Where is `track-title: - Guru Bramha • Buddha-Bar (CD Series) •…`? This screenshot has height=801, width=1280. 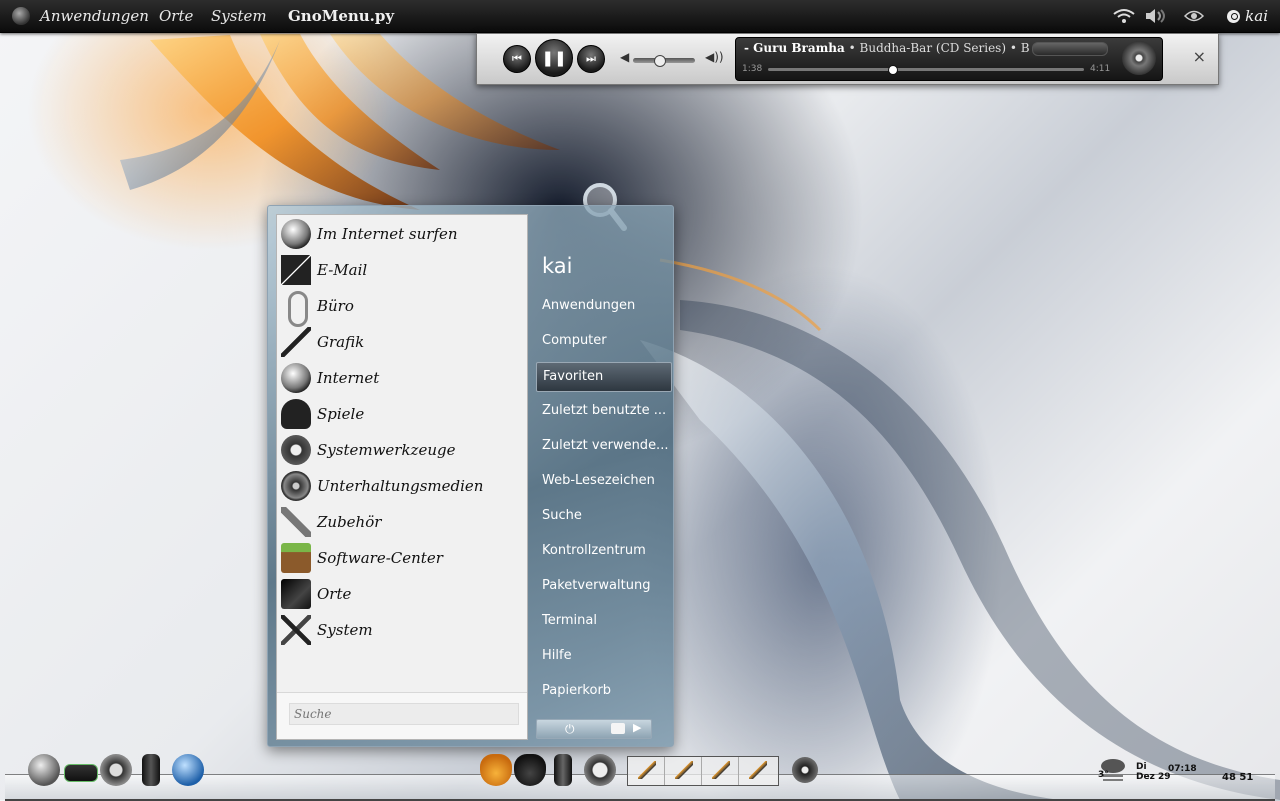 track-title: - Guru Bramha • Buddha-Bar (CD Series) •… is located at coordinates (886, 48).